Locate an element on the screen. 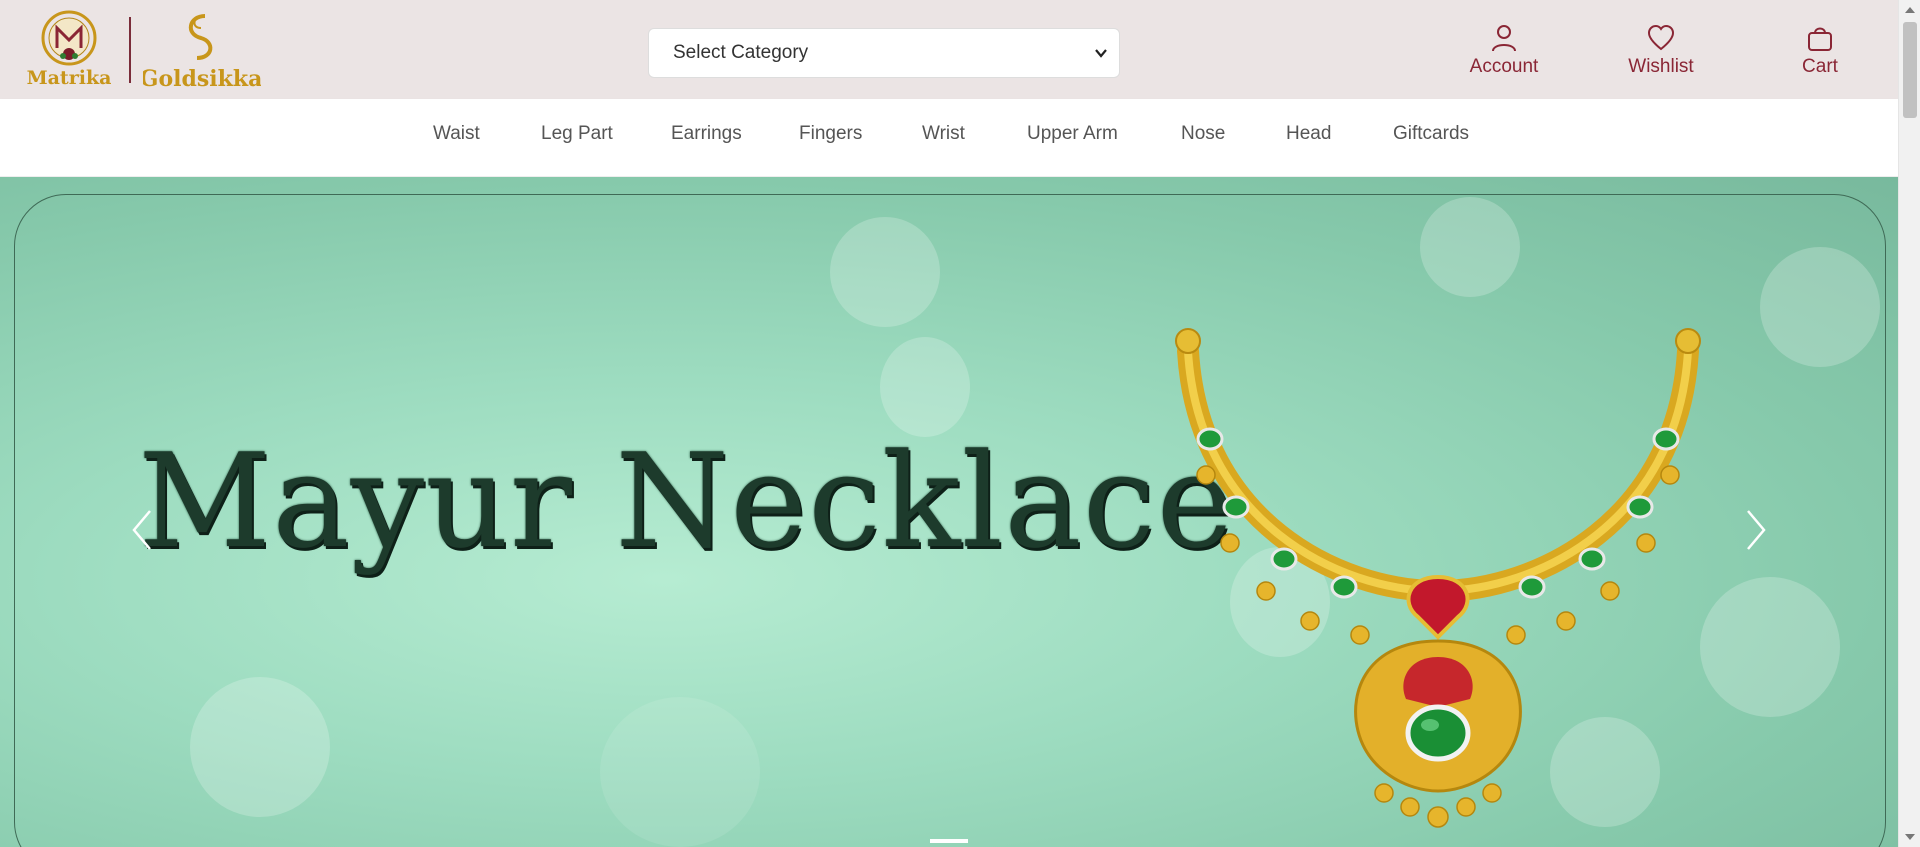 The image size is (1920, 847). cart-link: Cart is located at coordinates (1820, 54).